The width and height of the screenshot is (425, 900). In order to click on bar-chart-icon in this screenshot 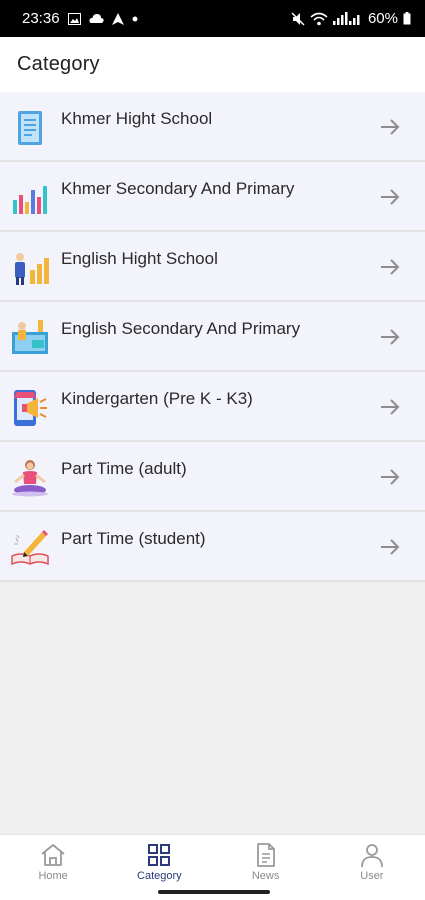, I will do `click(30, 198)`.